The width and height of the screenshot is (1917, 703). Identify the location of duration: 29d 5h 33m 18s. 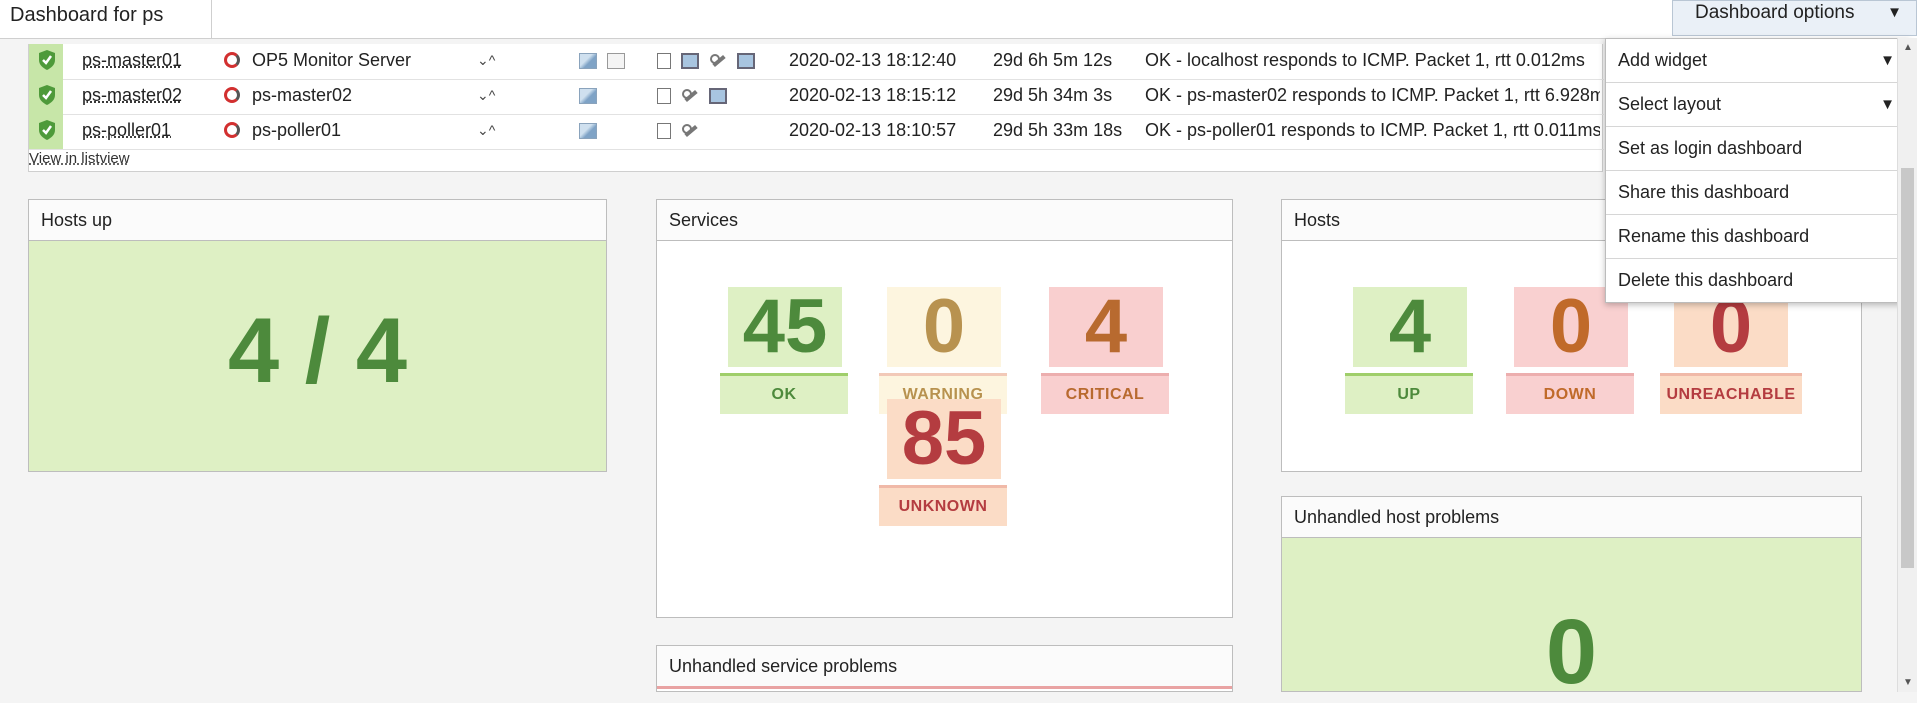
(1058, 130).